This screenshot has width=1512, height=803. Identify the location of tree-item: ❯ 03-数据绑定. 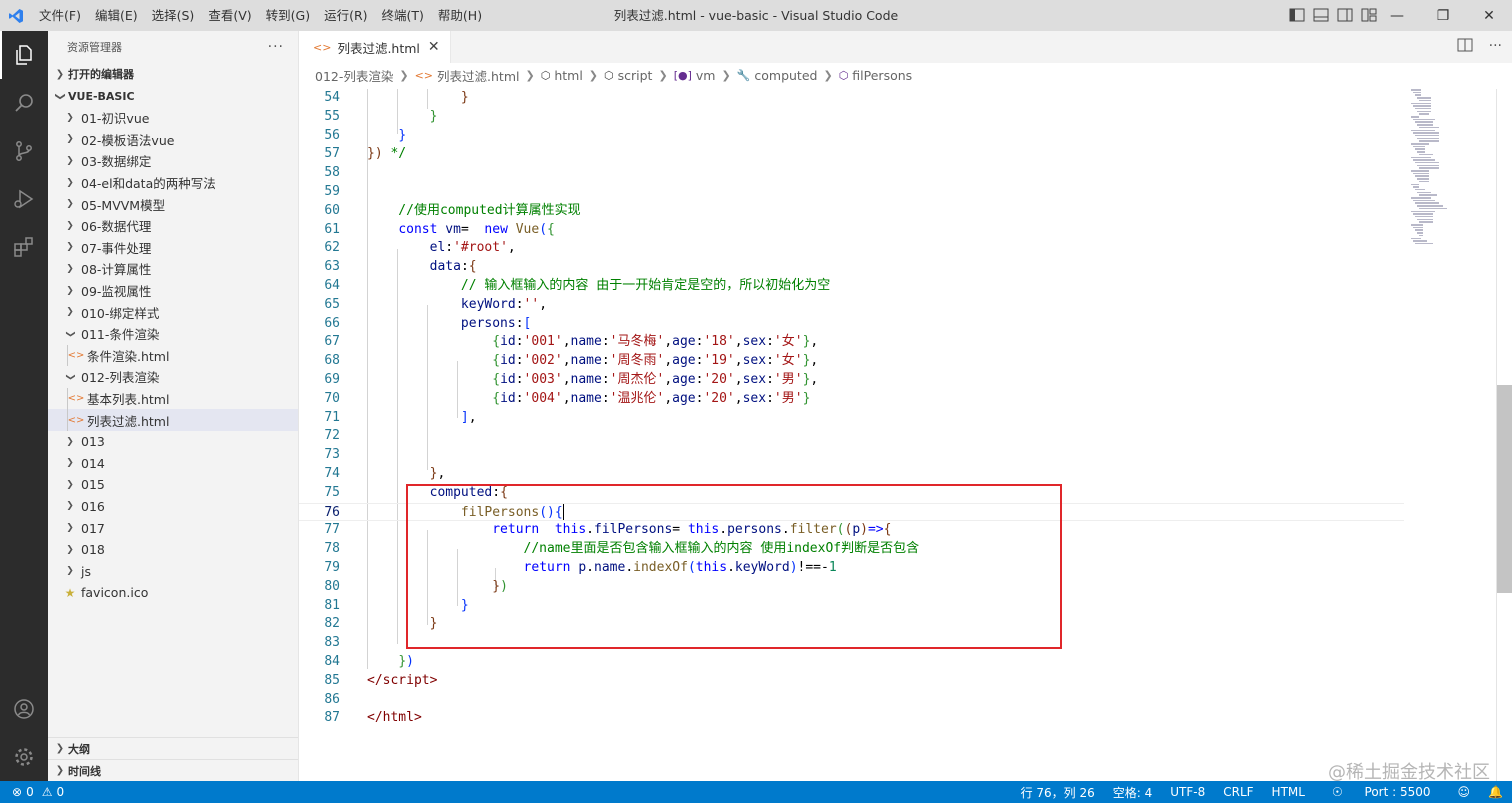
(173, 161).